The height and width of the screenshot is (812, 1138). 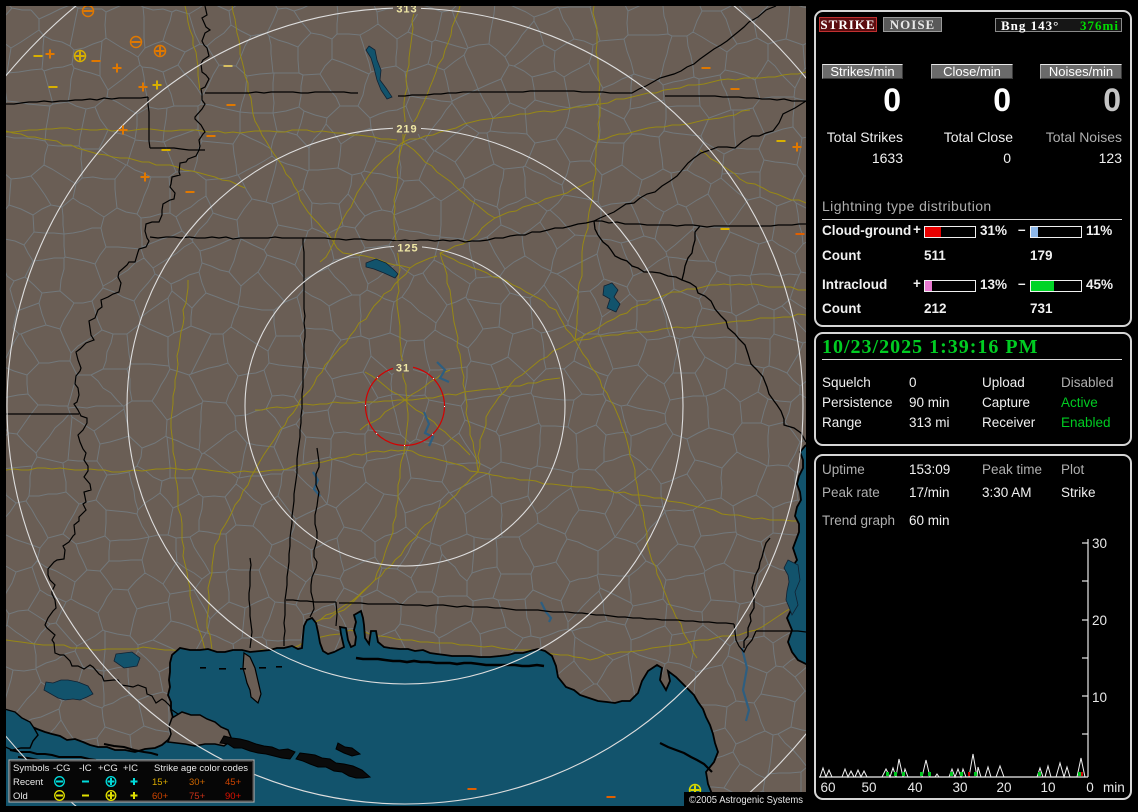 What do you see at coordinates (233, 782) in the screenshot?
I see `svg-text: 45+` at bounding box center [233, 782].